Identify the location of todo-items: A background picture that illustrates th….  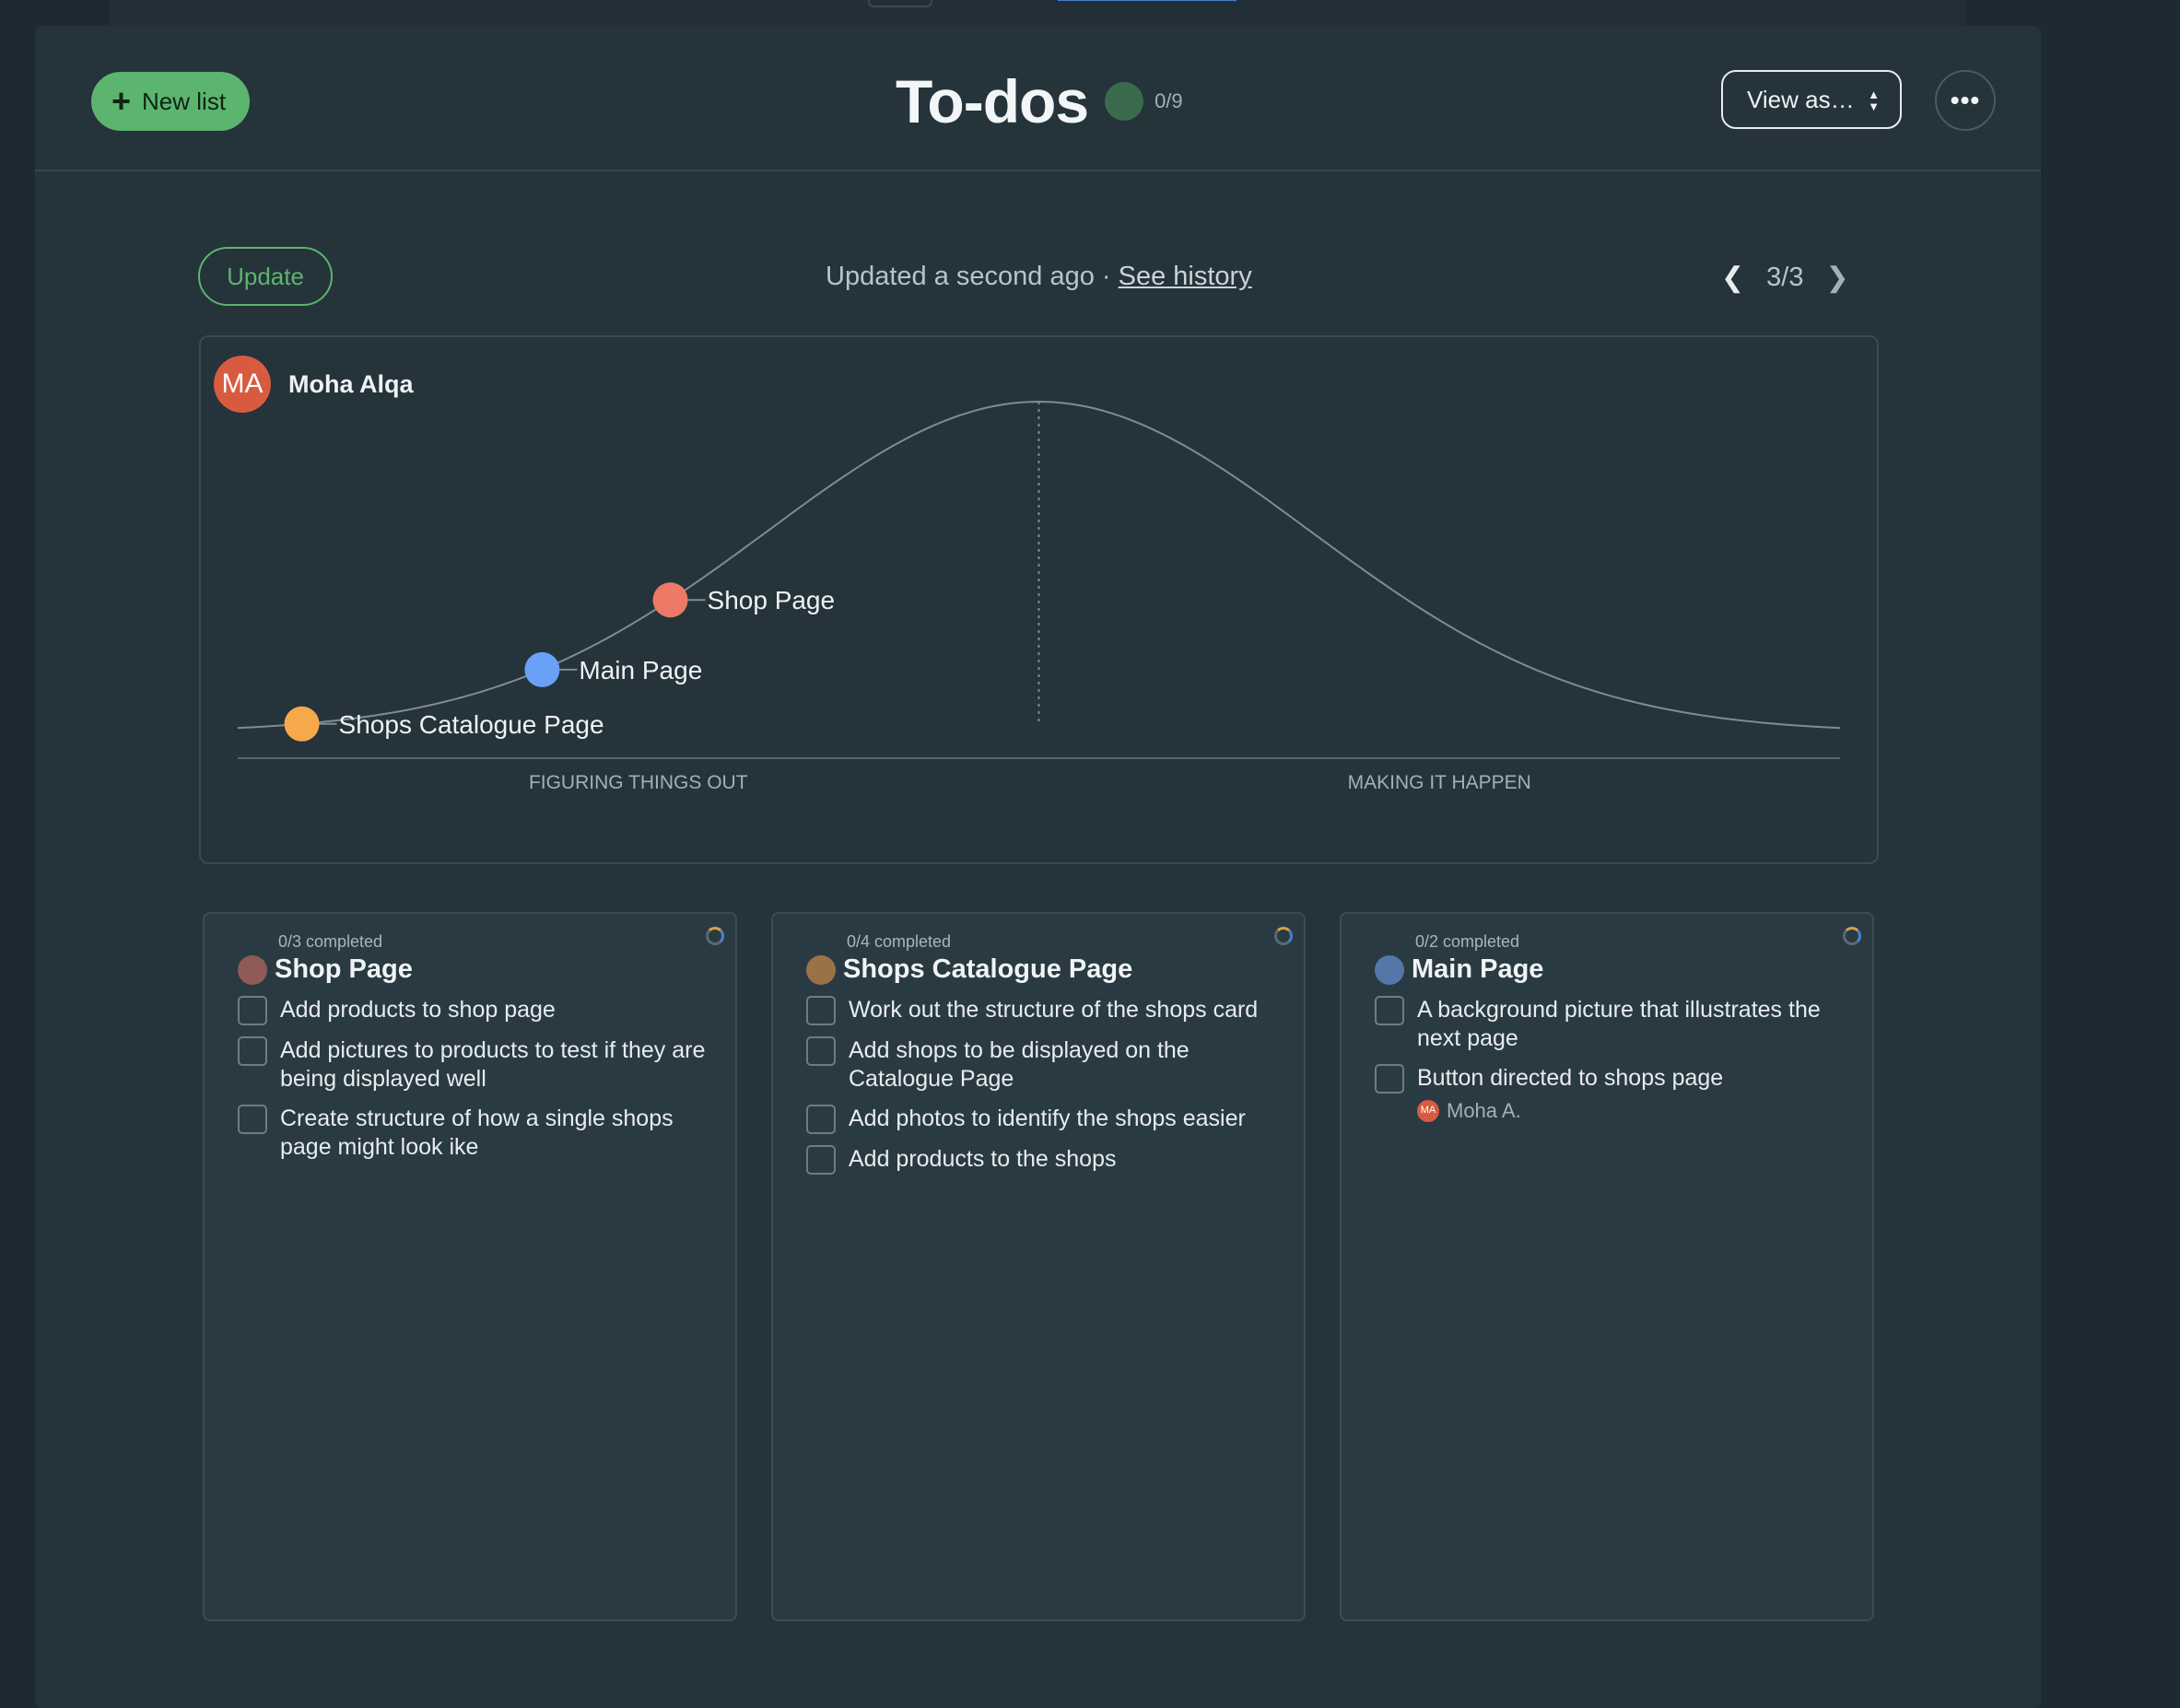
(1623, 1060).